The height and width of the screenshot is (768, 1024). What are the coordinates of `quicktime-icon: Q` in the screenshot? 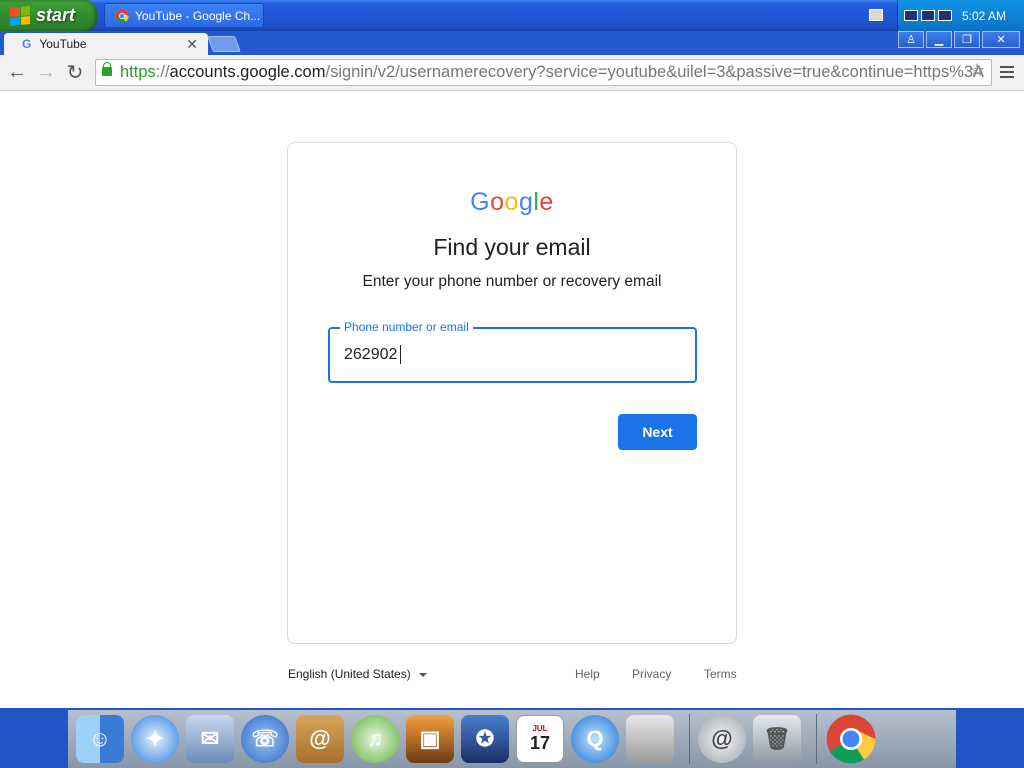 It's located at (595, 739).